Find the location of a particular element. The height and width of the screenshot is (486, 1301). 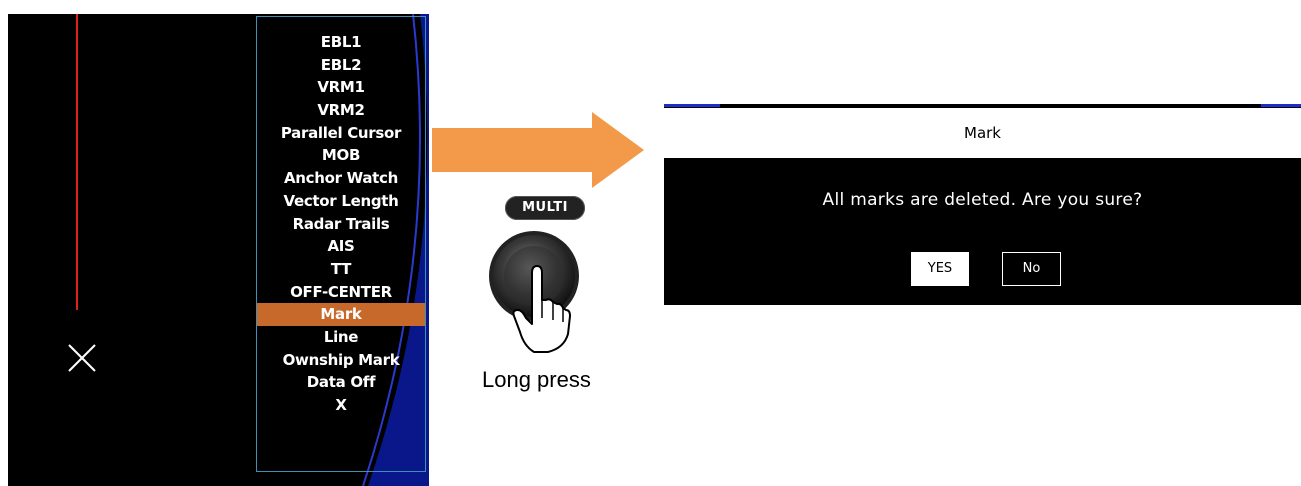

dialog-accent-right is located at coordinates (1281, 105).